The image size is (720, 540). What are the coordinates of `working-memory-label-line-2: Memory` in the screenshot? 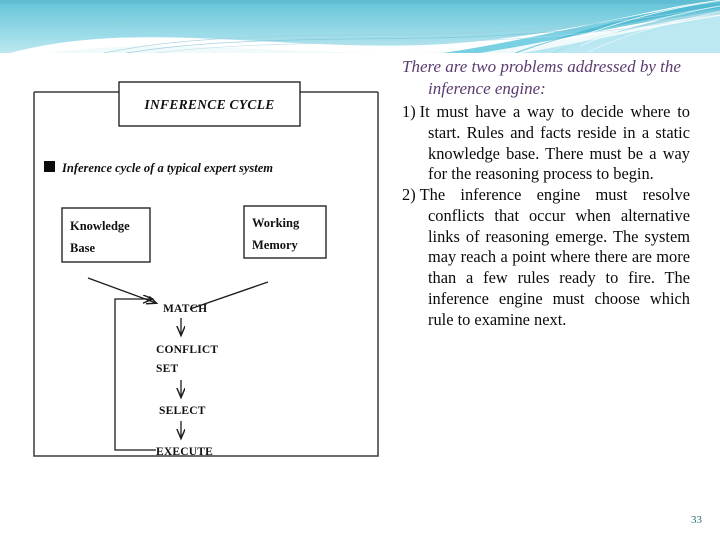 It's located at (275, 245).